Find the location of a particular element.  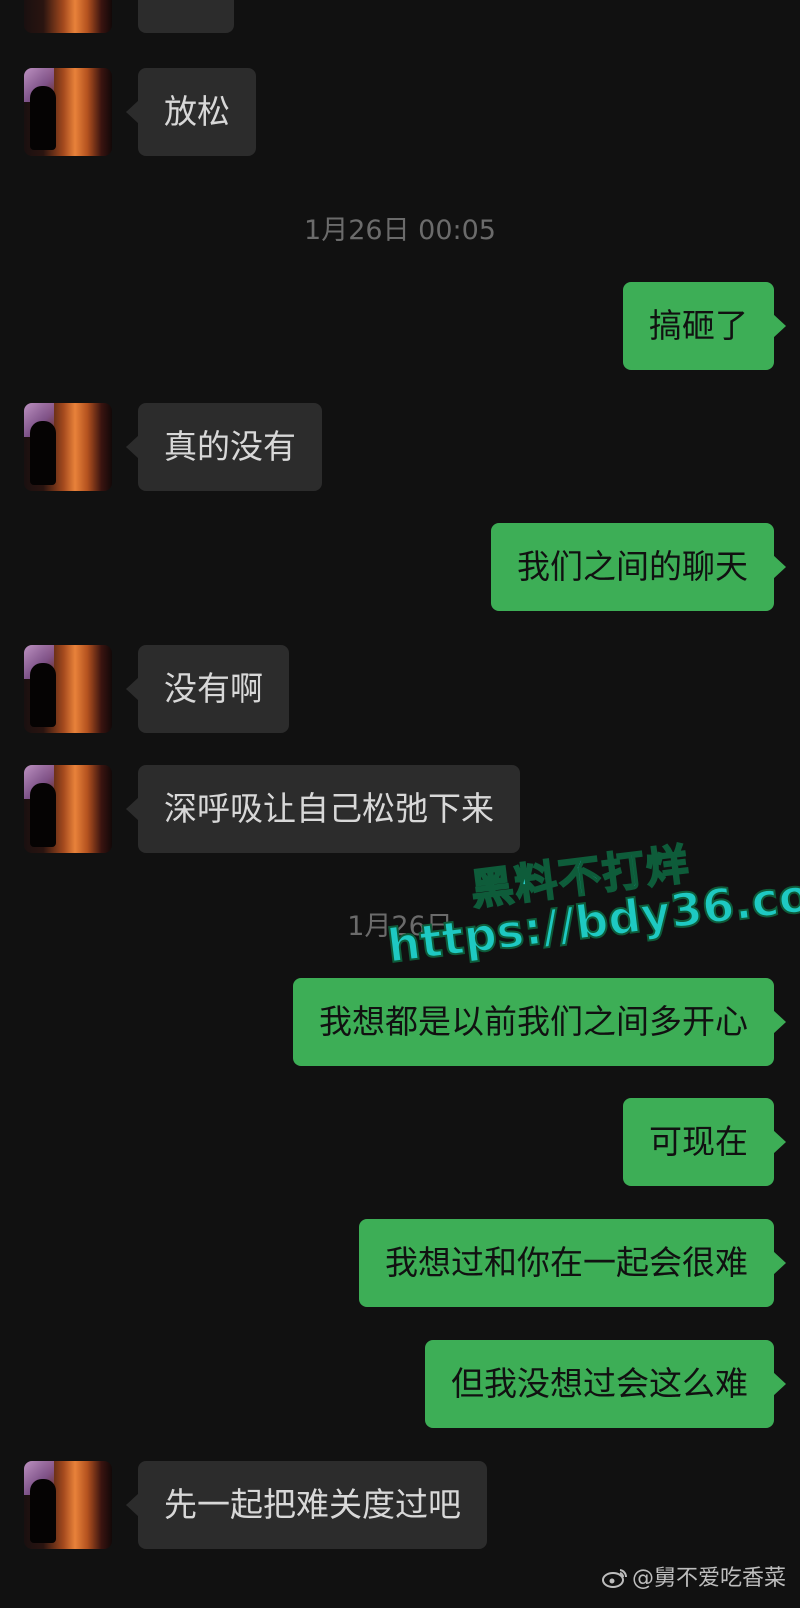

message-bubble-outgoing: 我们之间的聊天 is located at coordinates (638, 567).